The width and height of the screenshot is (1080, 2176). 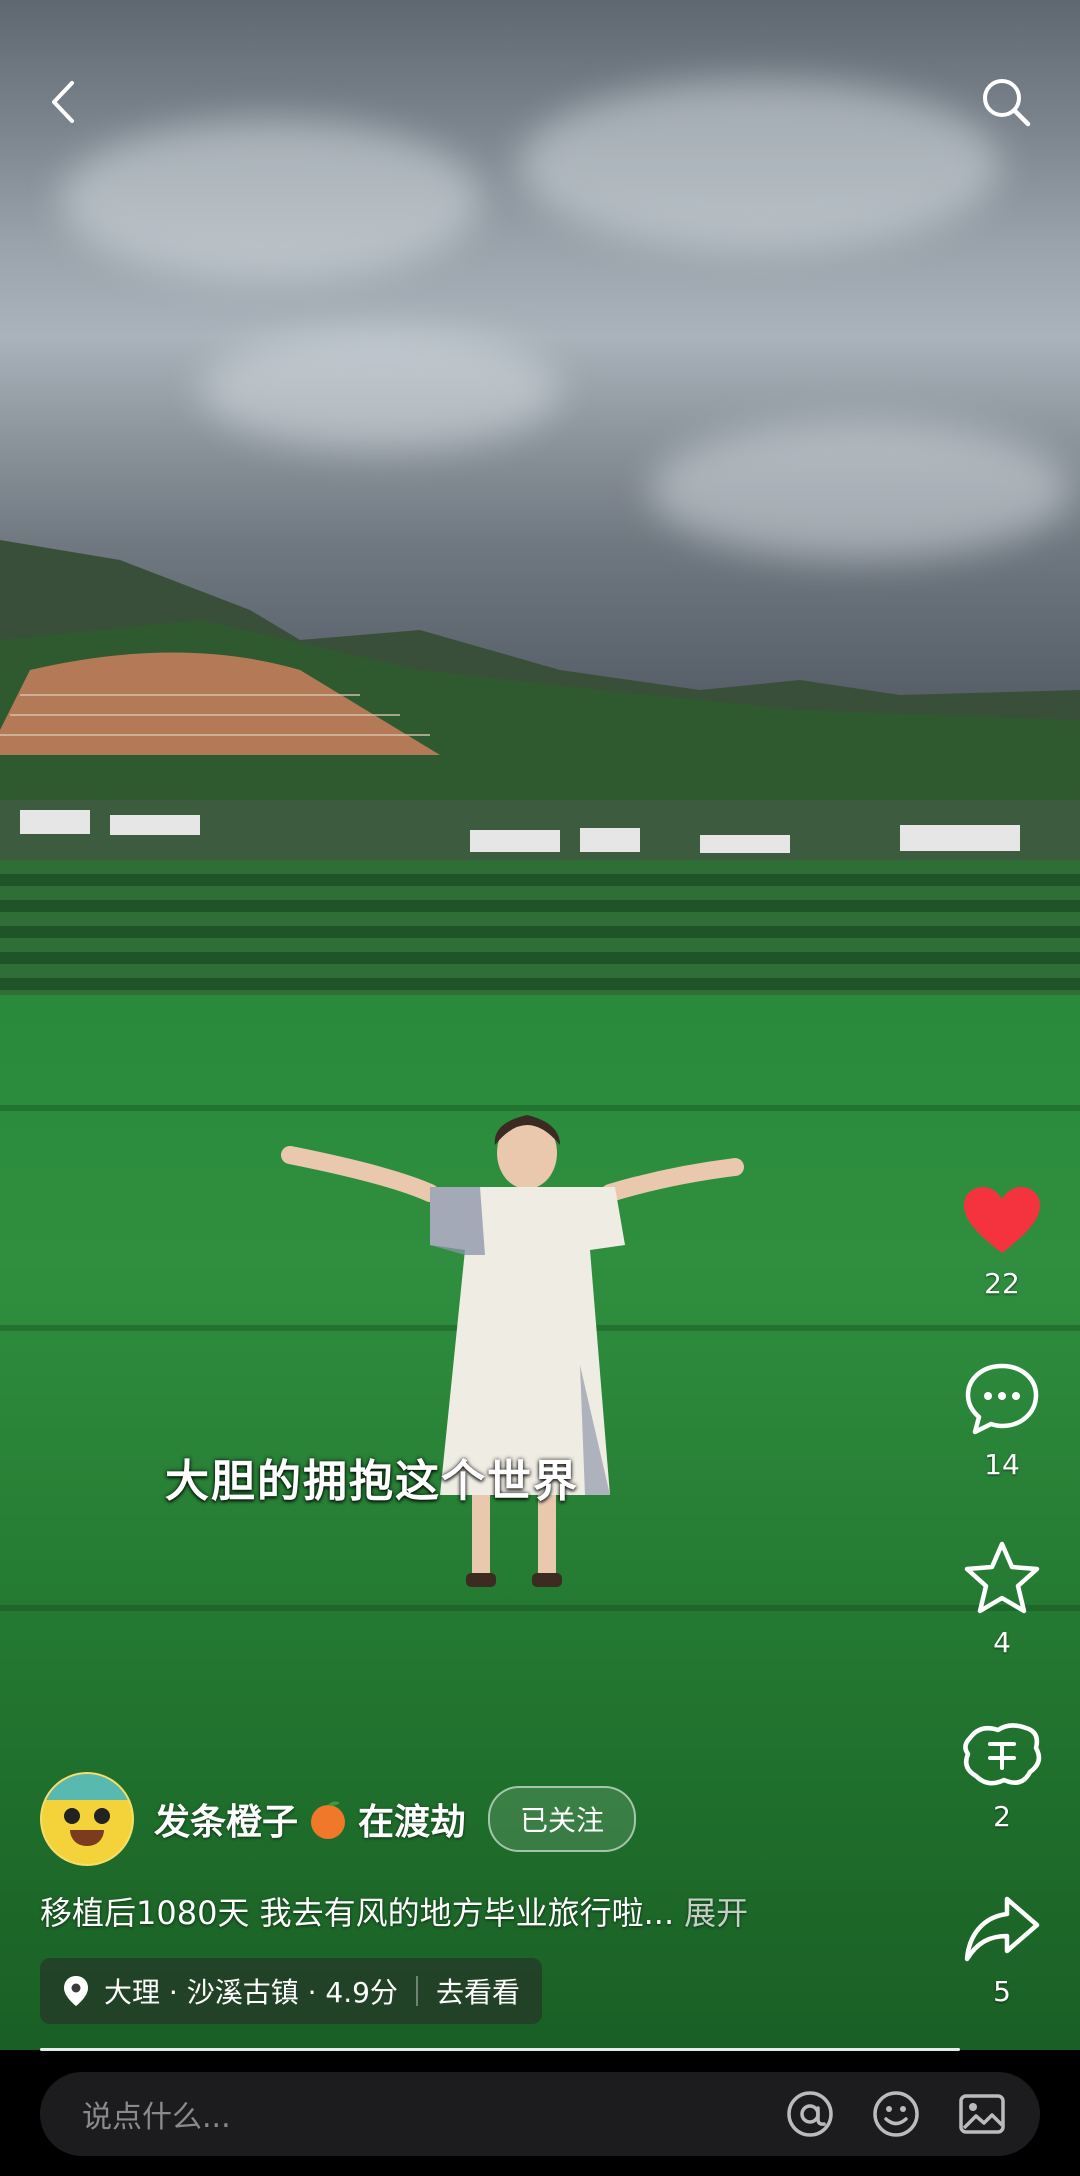 I want to click on image-button, so click(x=982, y=2114).